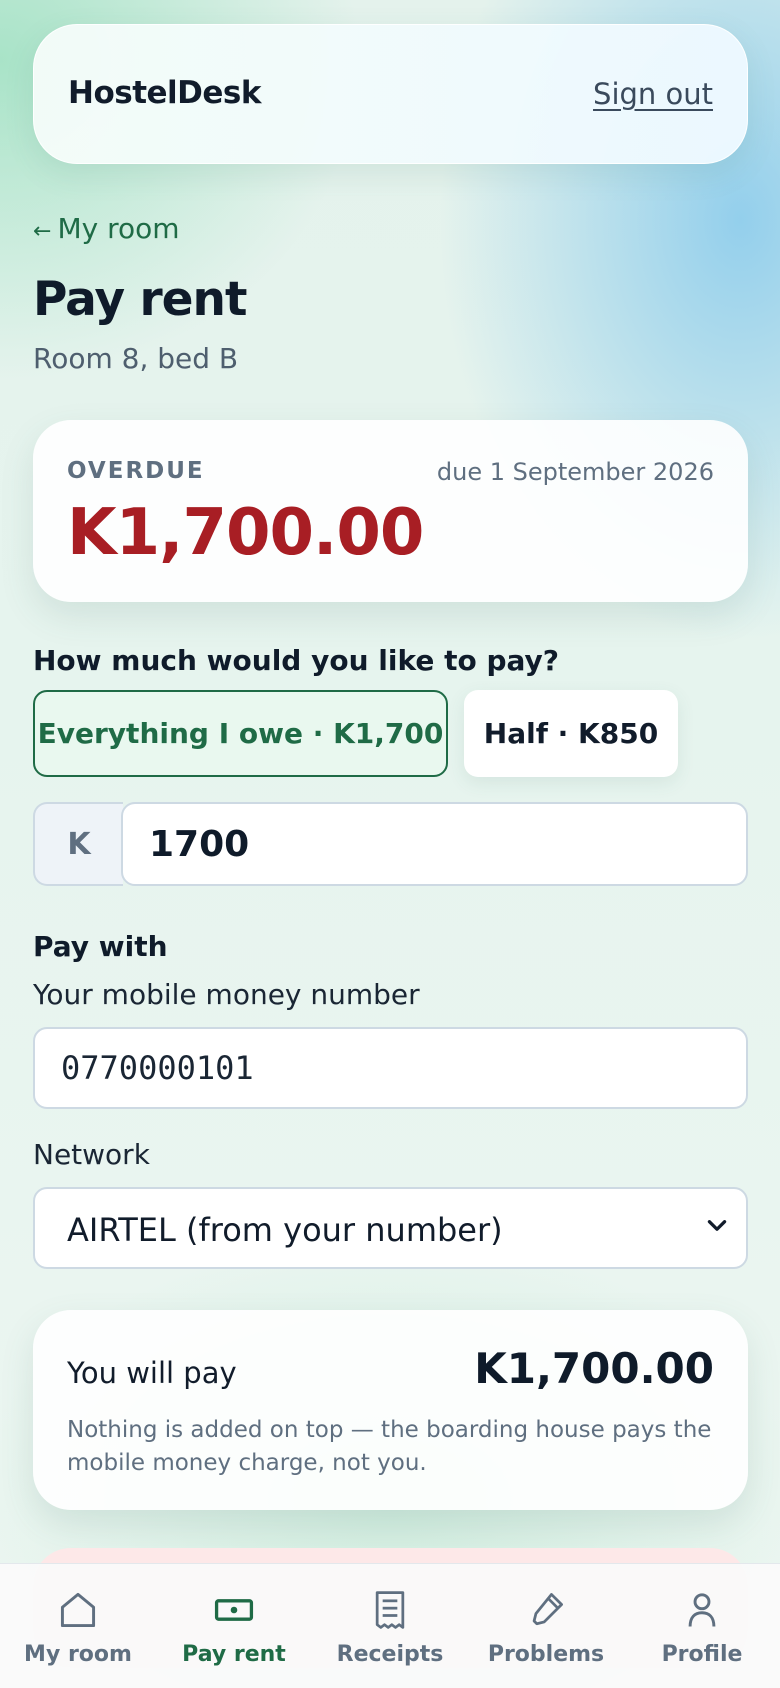  I want to click on top-bar: HostelDesk Sign out, so click(390, 94).